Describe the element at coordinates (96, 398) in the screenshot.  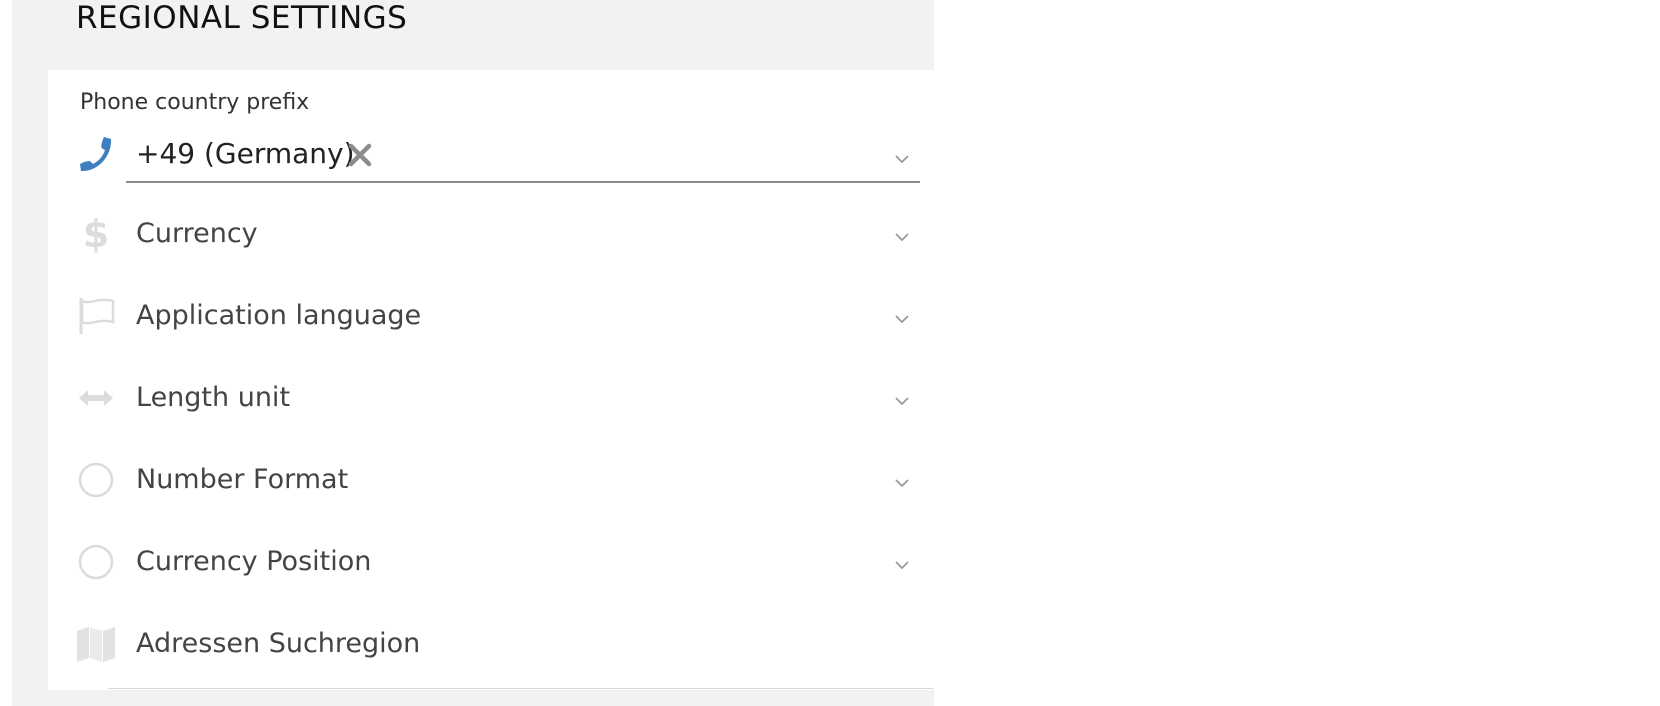
I see `arrows-horizontal-icon` at that location.